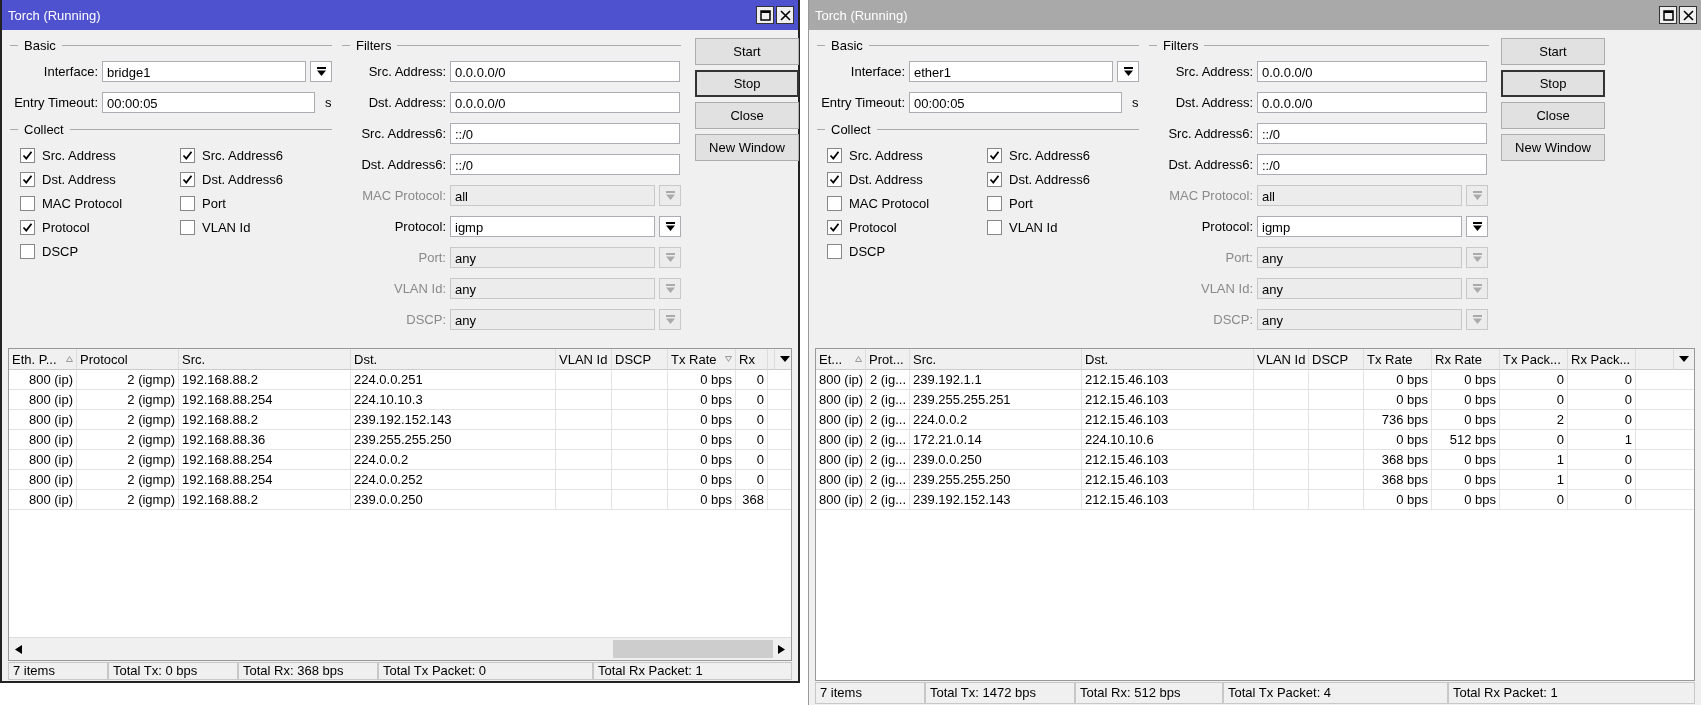 This screenshot has height=705, width=1701. Describe the element at coordinates (100, 251) in the screenshot. I see `checkbox: DSCP` at that location.